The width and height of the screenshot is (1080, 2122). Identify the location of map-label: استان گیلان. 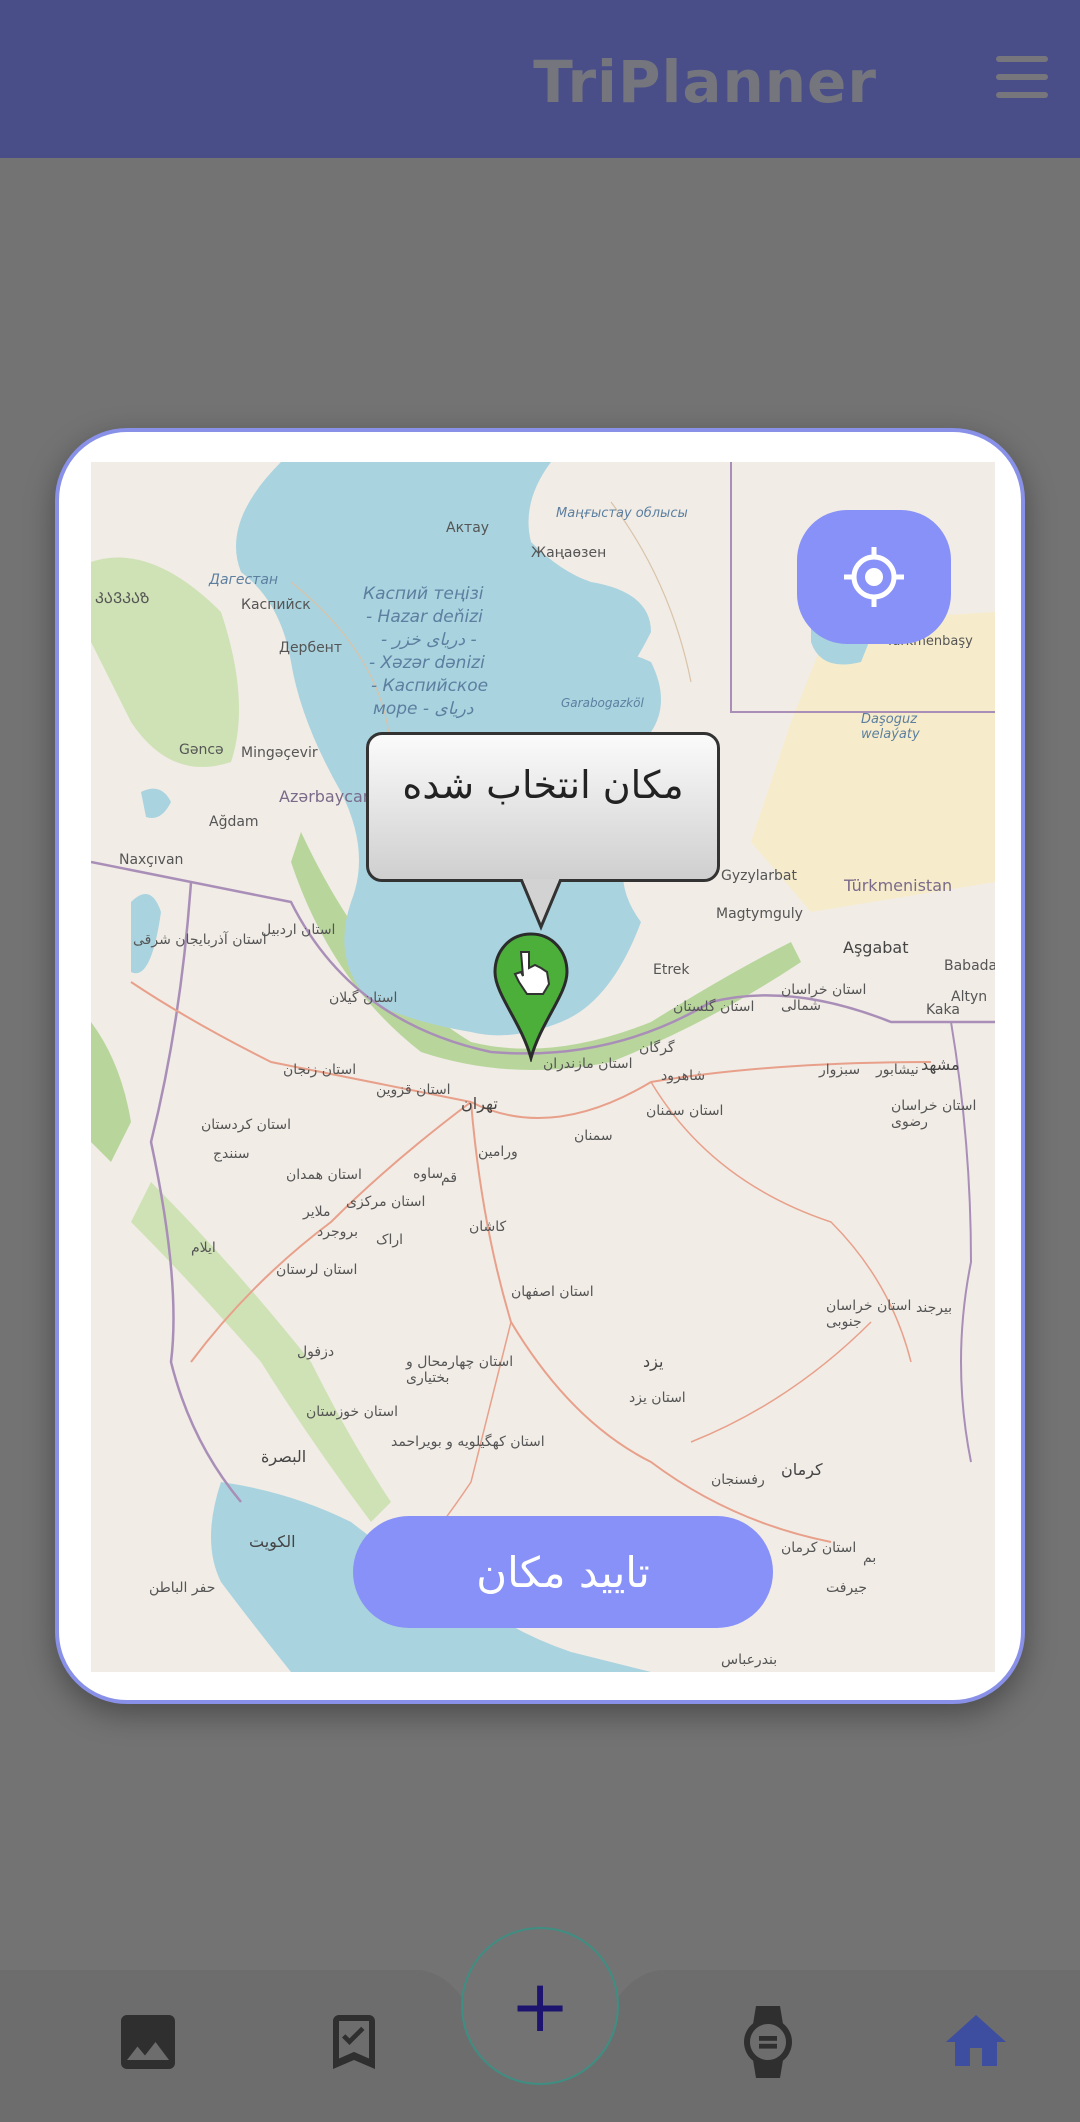
(363, 998).